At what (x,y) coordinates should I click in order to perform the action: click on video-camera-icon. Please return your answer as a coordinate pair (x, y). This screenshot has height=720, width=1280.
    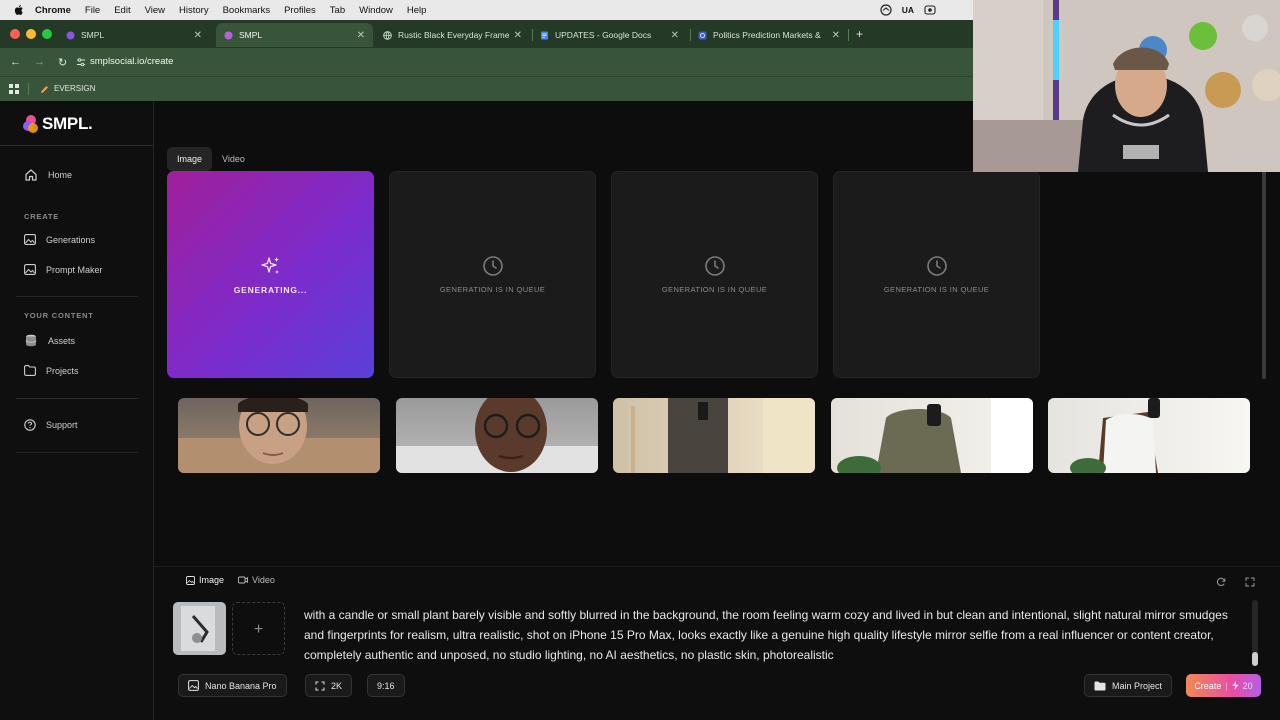
    Looking at the image, I should click on (243, 580).